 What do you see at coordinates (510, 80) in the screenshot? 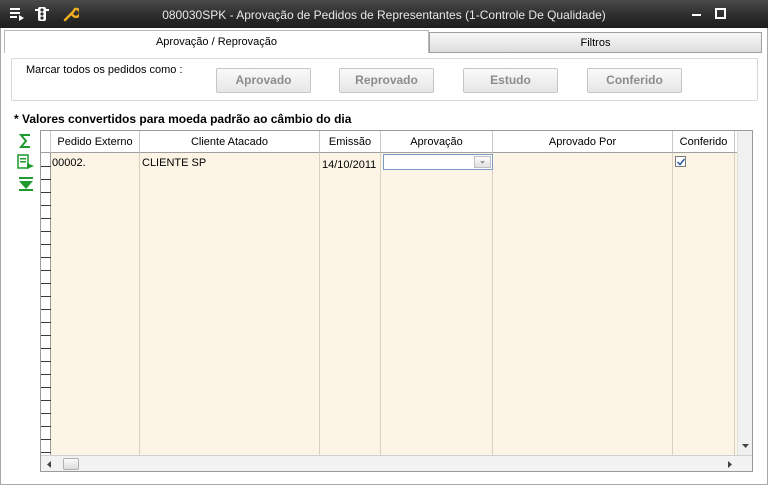
I see `estudo-button: Estudo` at bounding box center [510, 80].